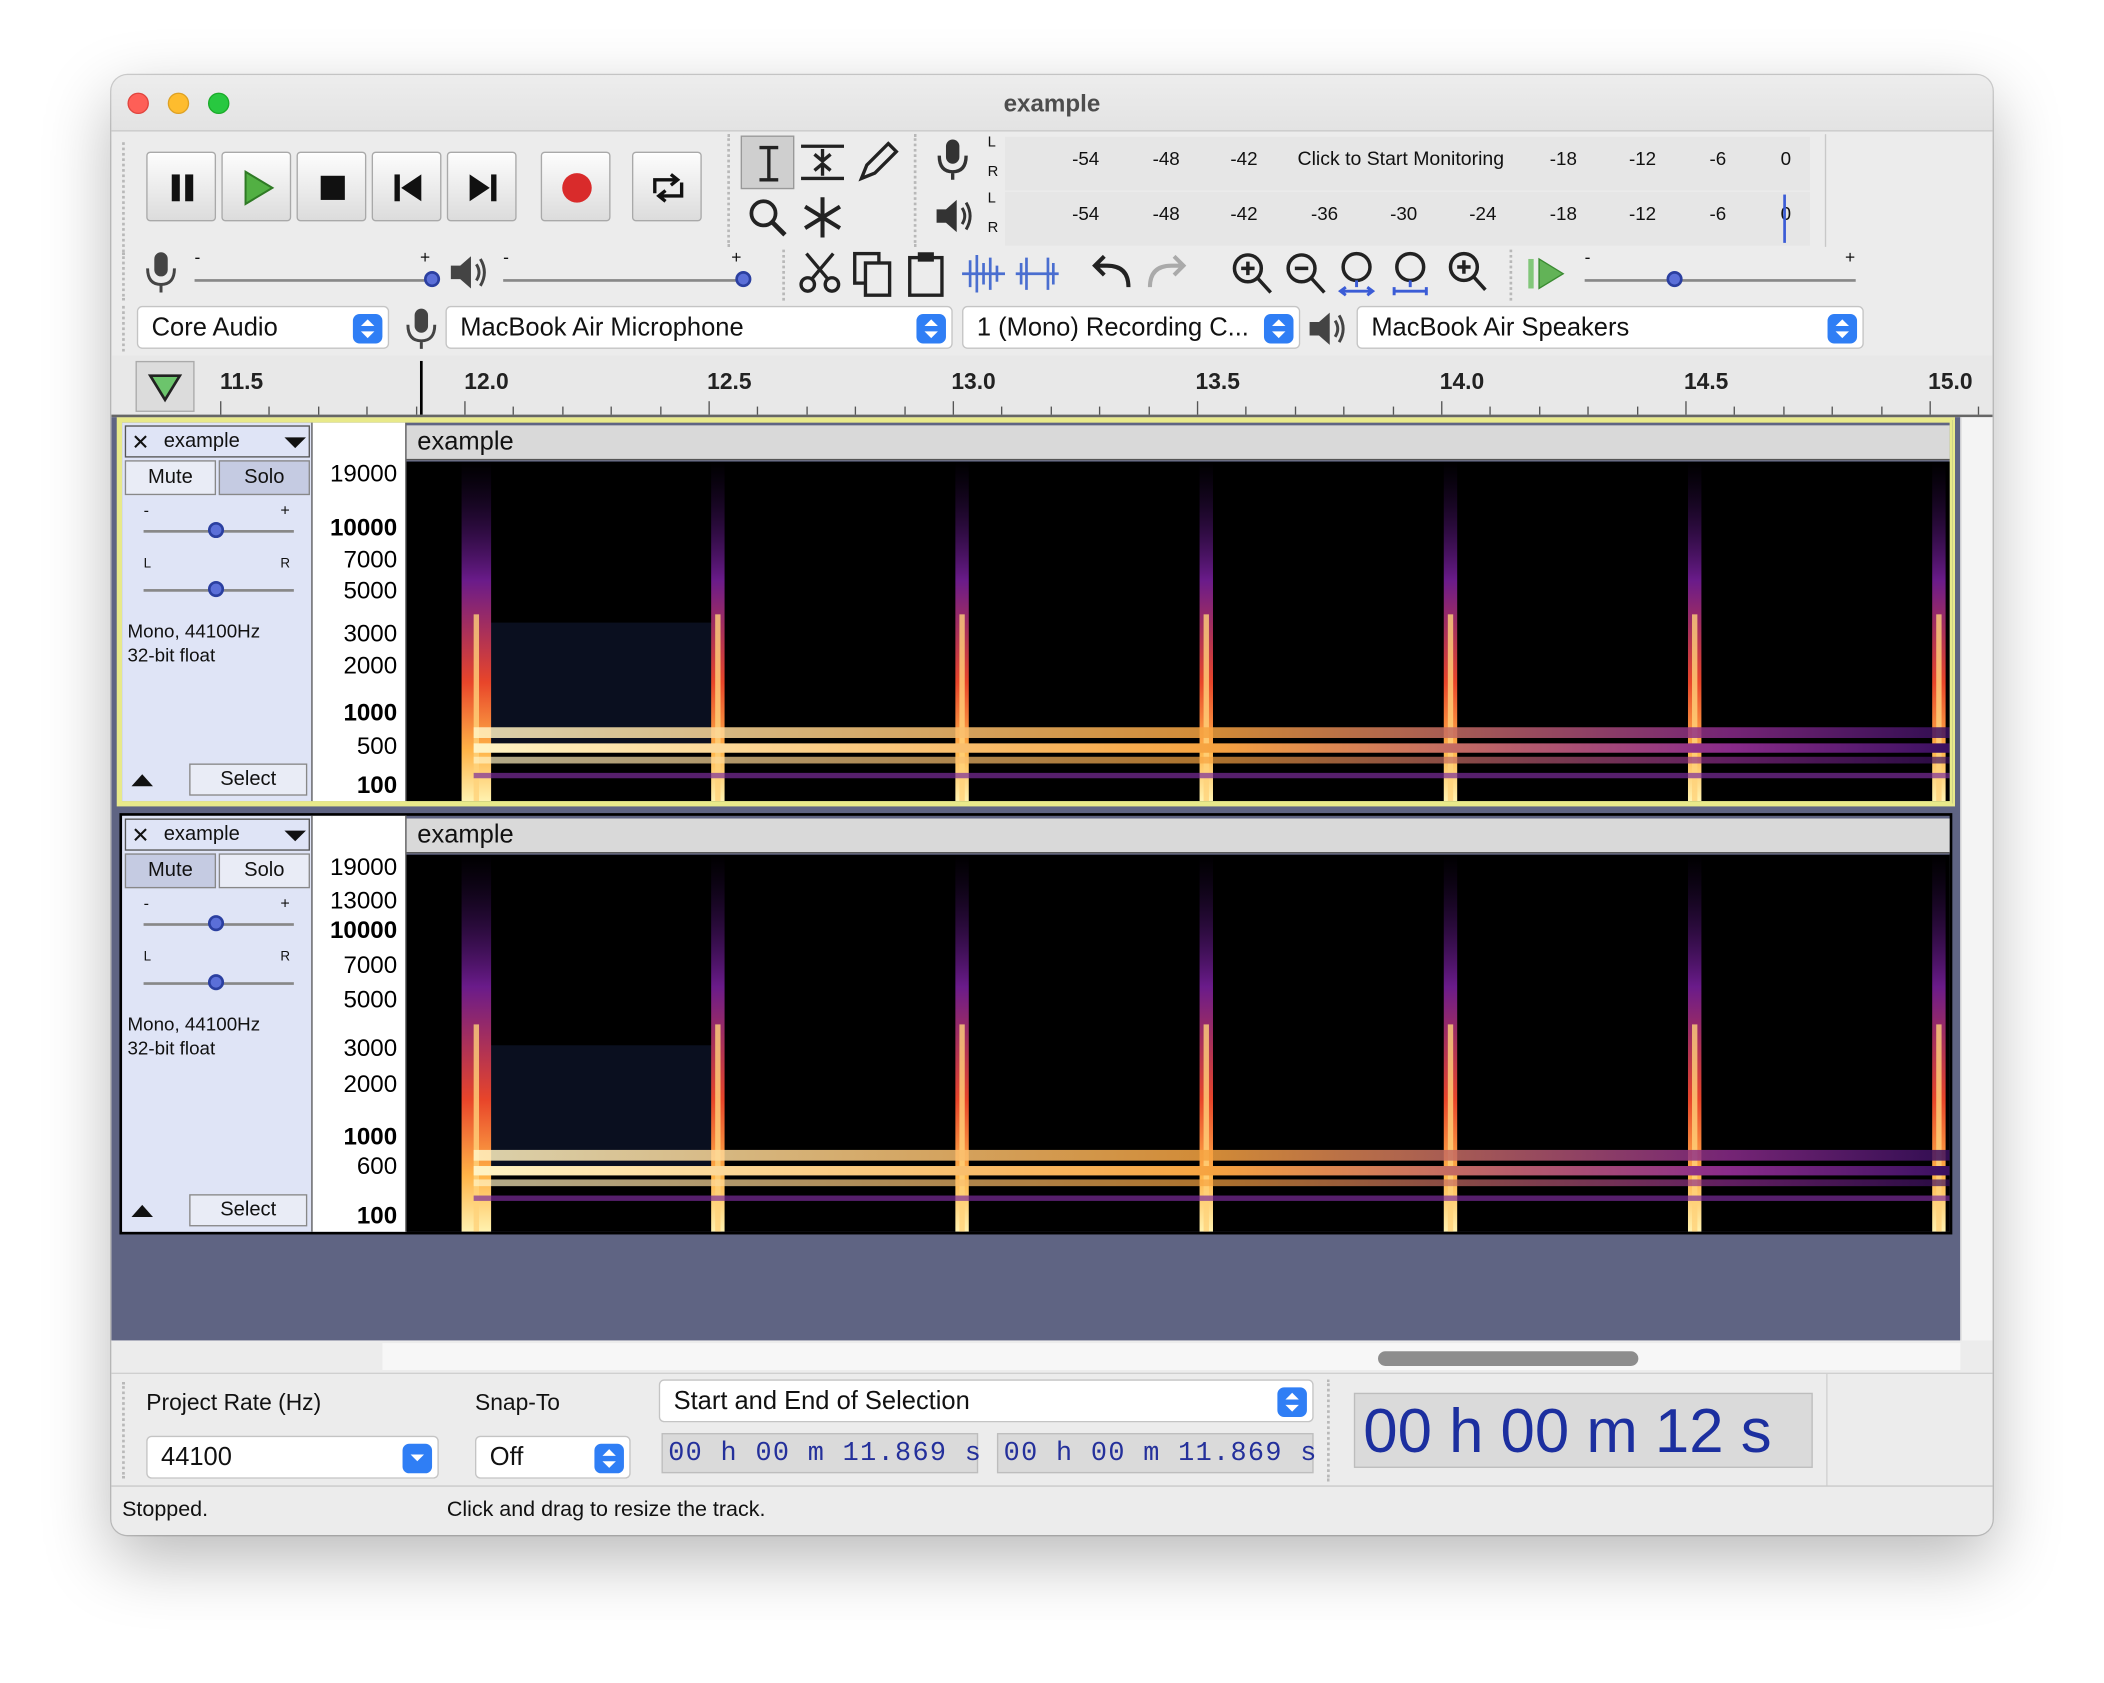 Image resolution: width=2104 pixels, height=1683 pixels. I want to click on output-device-value: MacBook Air Speakers, so click(1500, 328).